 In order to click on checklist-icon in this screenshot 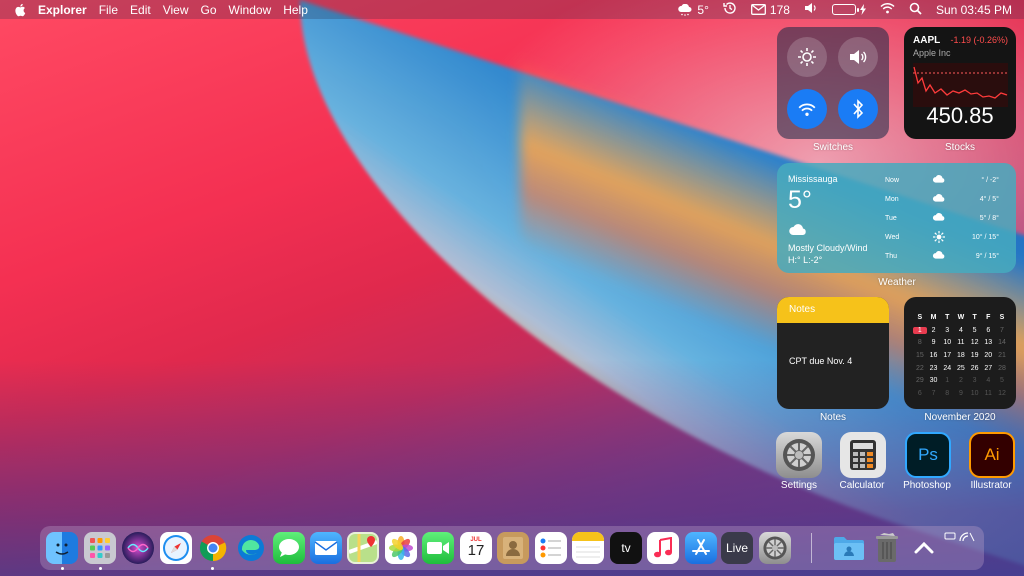, I will do `click(550, 548)`.